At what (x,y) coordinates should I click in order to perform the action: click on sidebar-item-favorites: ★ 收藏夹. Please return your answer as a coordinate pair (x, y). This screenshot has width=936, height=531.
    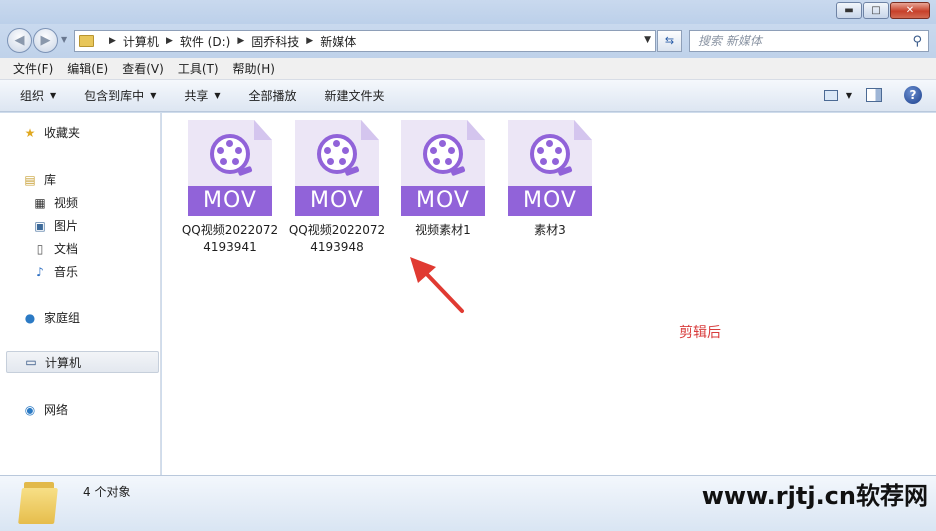
    Looking at the image, I should click on (51, 132).